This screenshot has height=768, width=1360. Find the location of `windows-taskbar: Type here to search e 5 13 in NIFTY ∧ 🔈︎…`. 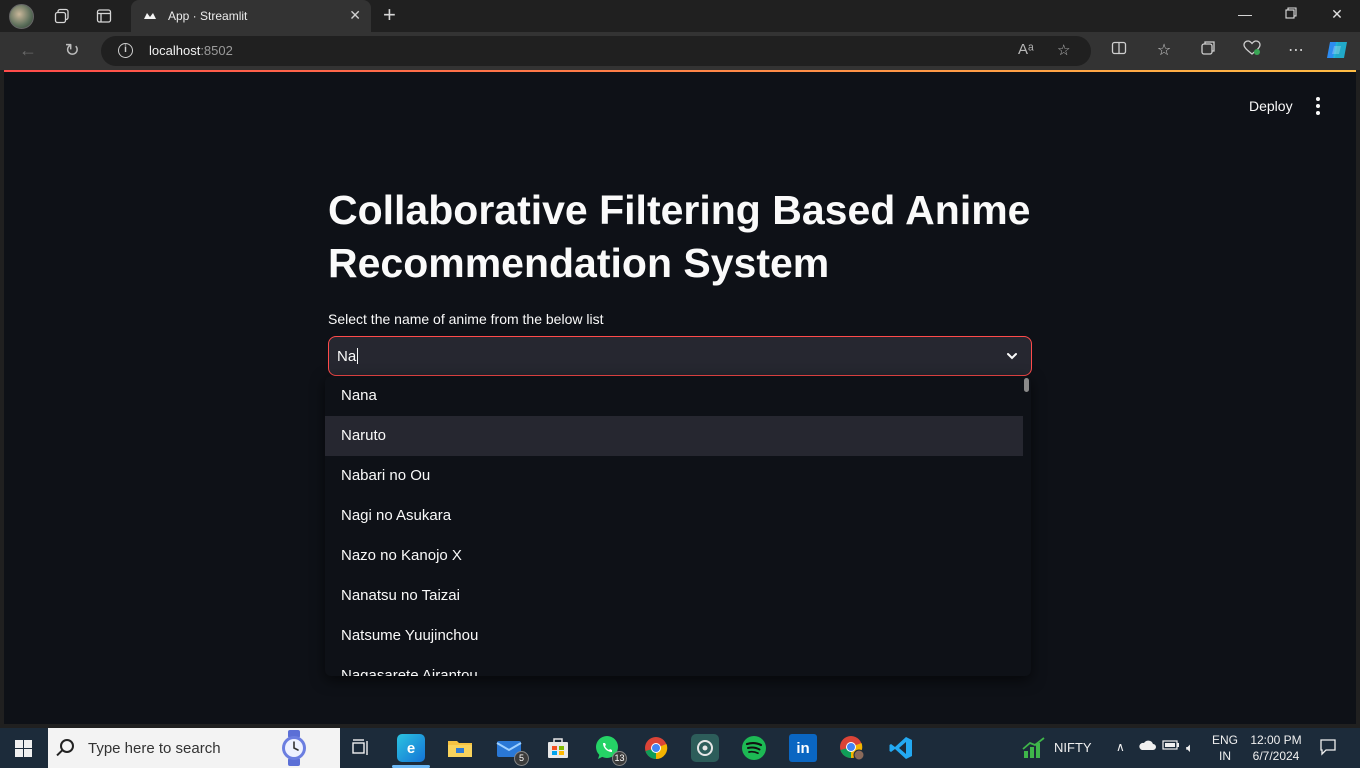

windows-taskbar: Type here to search e 5 13 in NIFTY ∧ 🔈︎… is located at coordinates (680, 748).